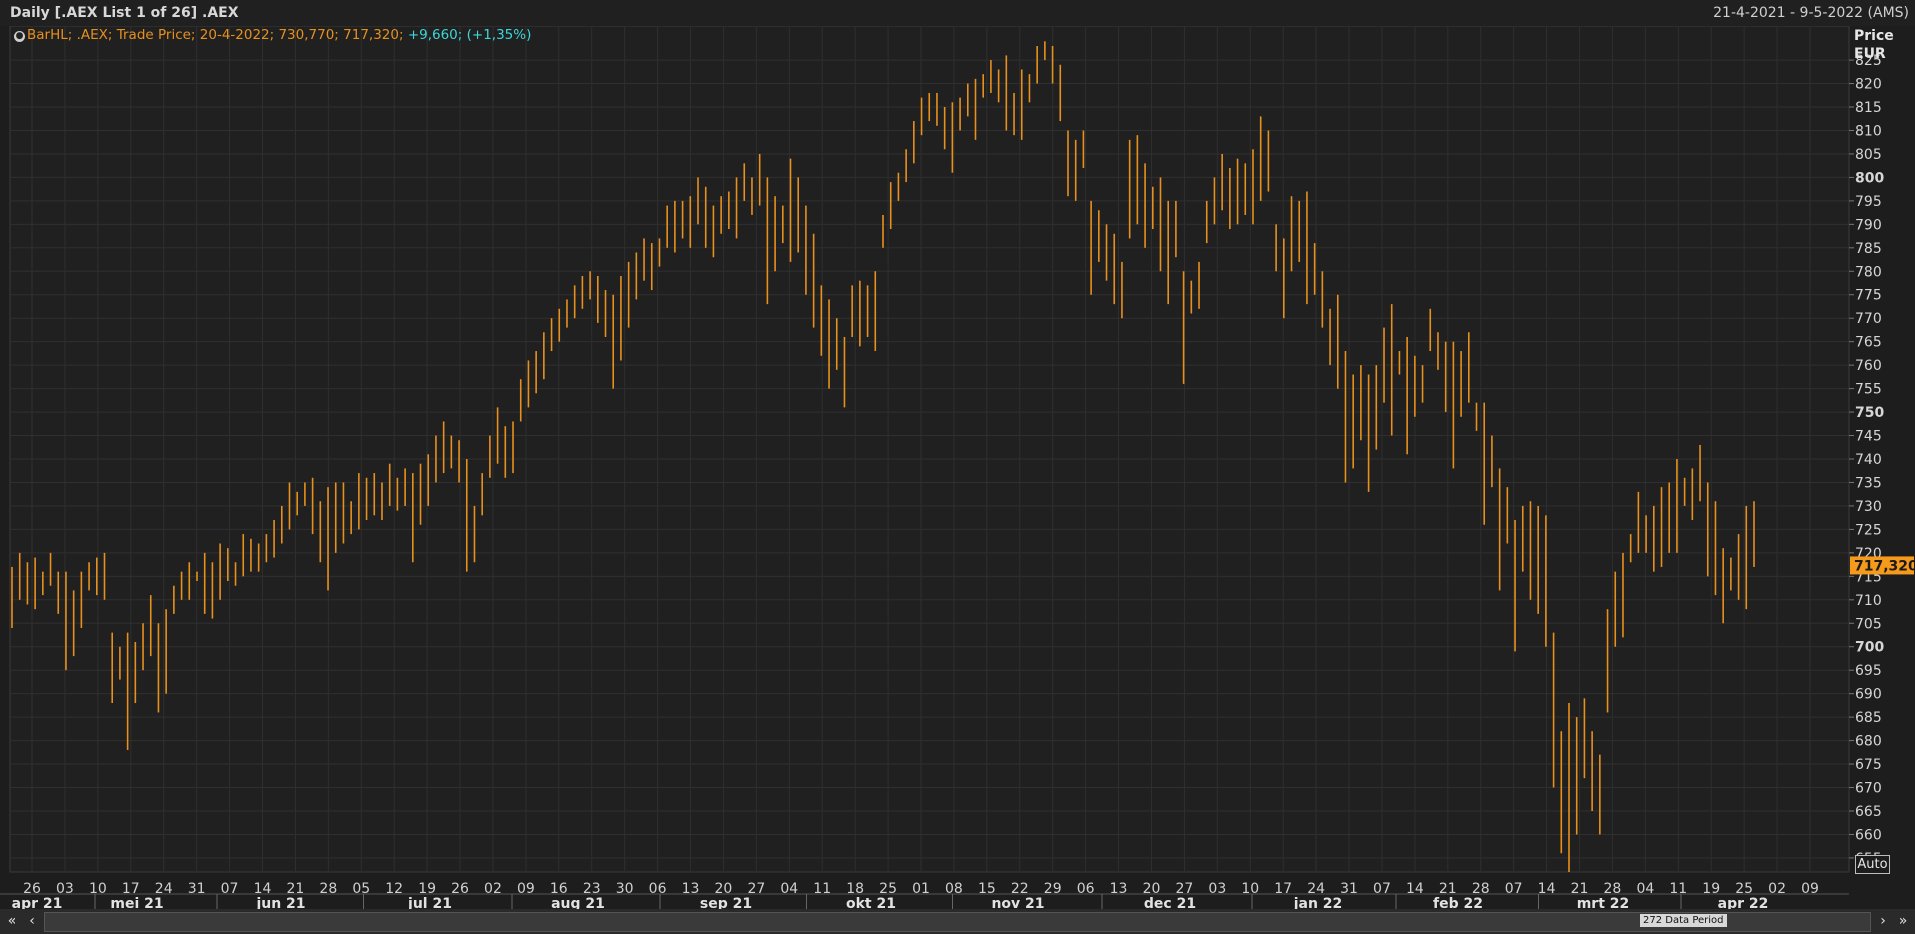 This screenshot has height=934, width=1915. I want to click on x-tick-label: 15, so click(987, 889).